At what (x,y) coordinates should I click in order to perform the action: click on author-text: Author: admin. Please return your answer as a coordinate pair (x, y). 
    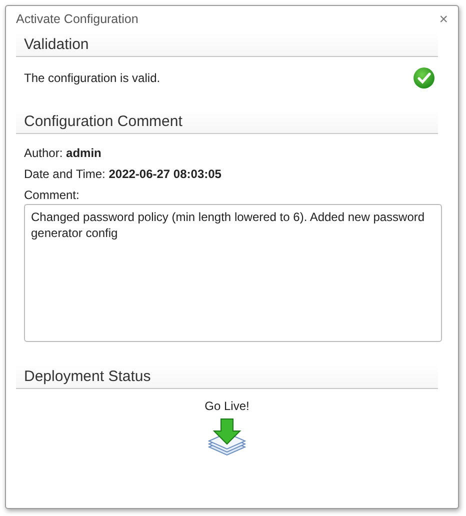
    Looking at the image, I should click on (62, 153).